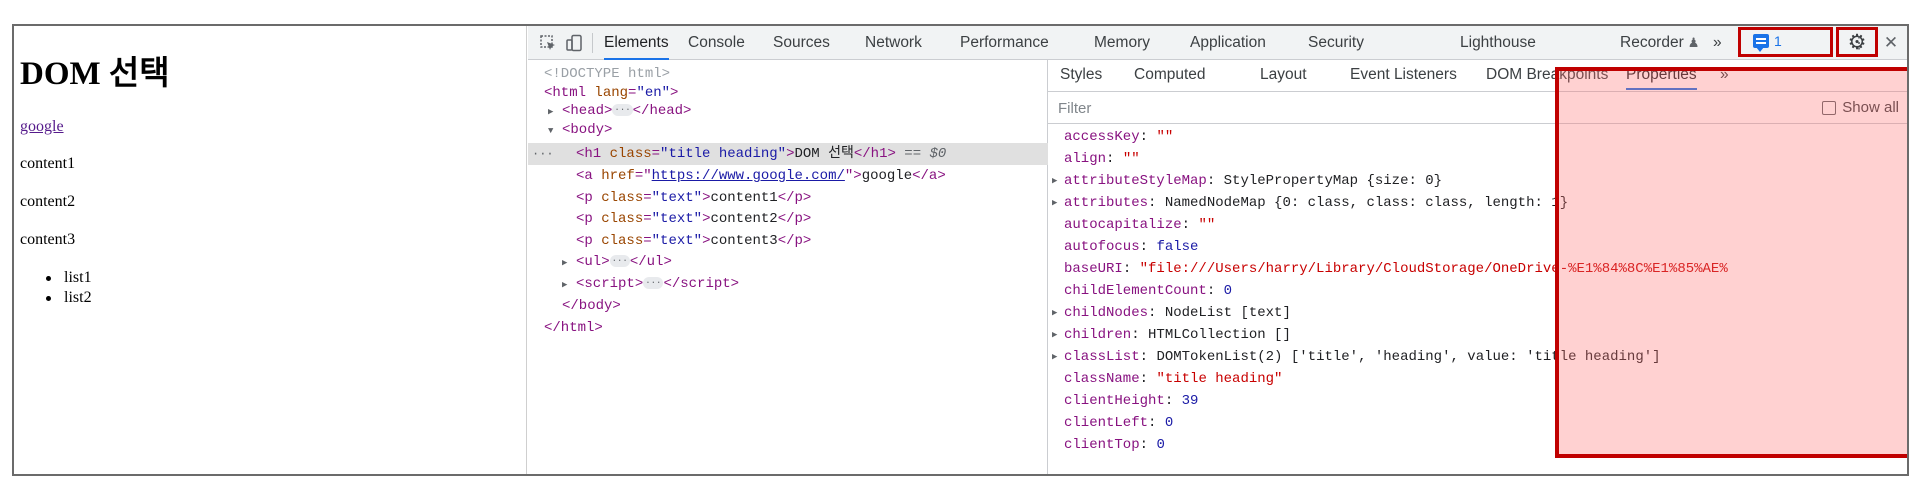 This screenshot has height=494, width=1929. I want to click on property-row: accessKey: "", so click(1477, 137).